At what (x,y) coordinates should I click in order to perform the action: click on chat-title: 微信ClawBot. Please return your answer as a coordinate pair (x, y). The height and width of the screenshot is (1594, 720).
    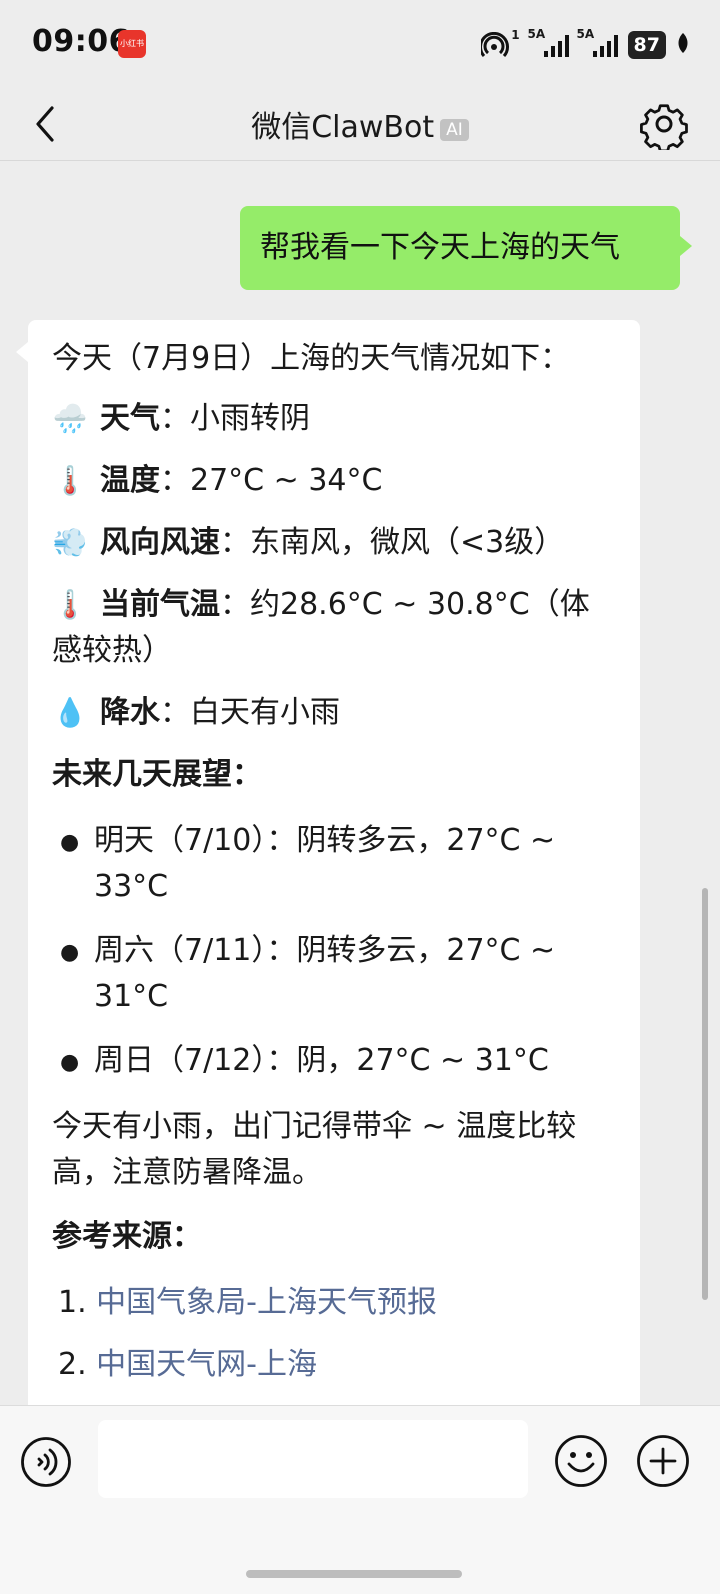
    Looking at the image, I should click on (343, 127).